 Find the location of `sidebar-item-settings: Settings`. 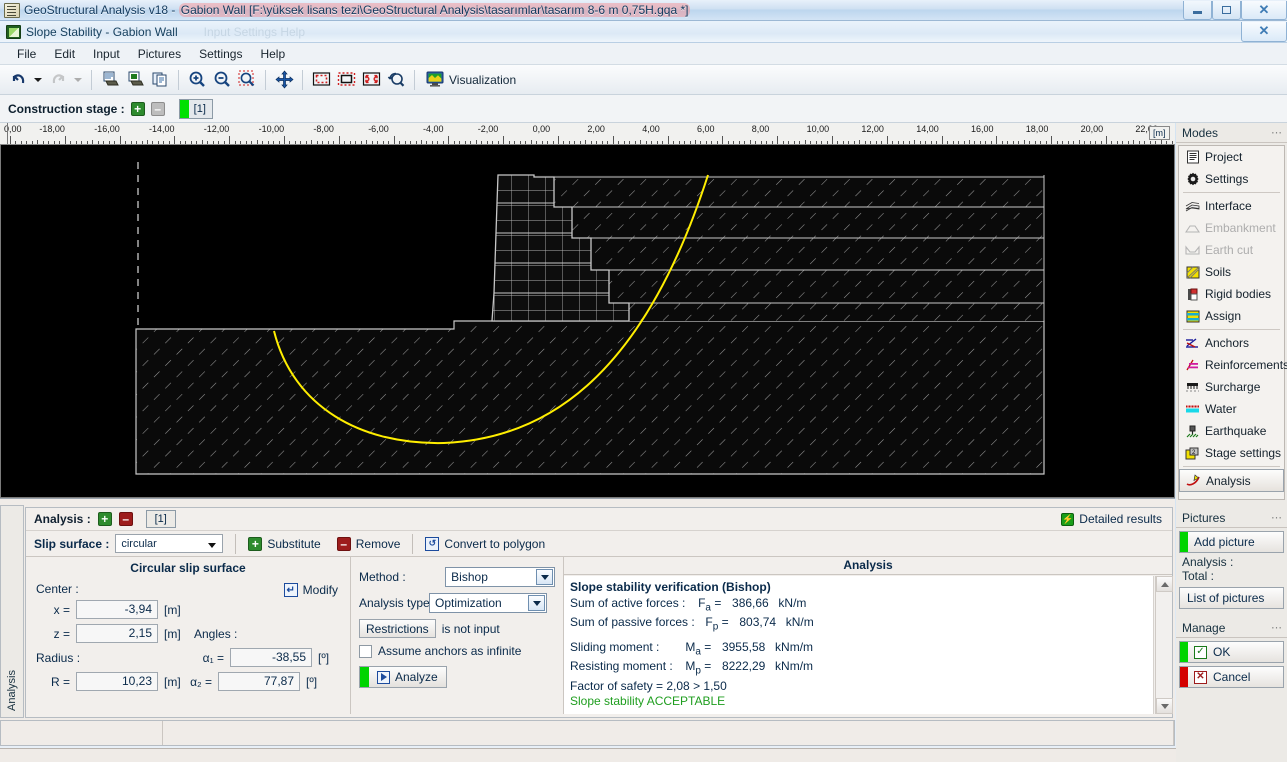

sidebar-item-settings: Settings is located at coordinates (1231, 179).